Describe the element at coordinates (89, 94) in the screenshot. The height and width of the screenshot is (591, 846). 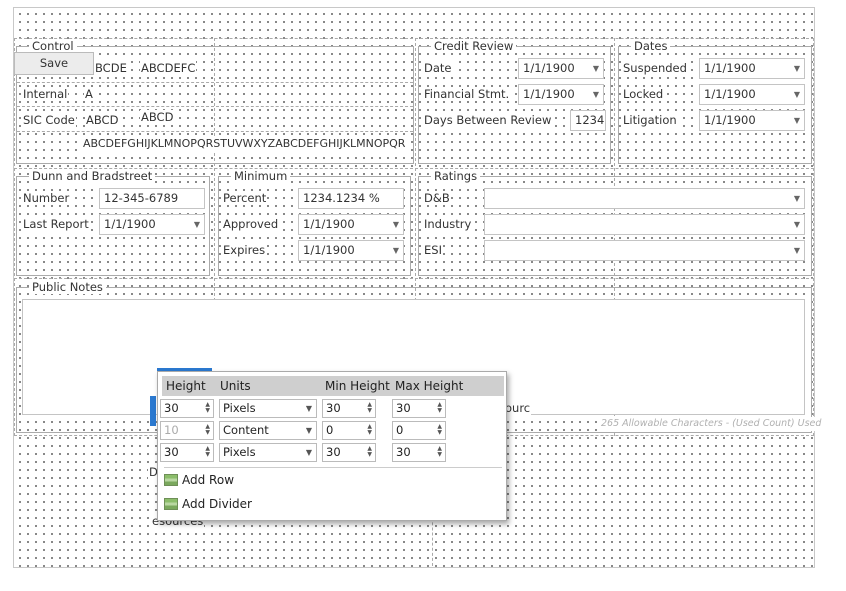
I see `internal-value: A` at that location.